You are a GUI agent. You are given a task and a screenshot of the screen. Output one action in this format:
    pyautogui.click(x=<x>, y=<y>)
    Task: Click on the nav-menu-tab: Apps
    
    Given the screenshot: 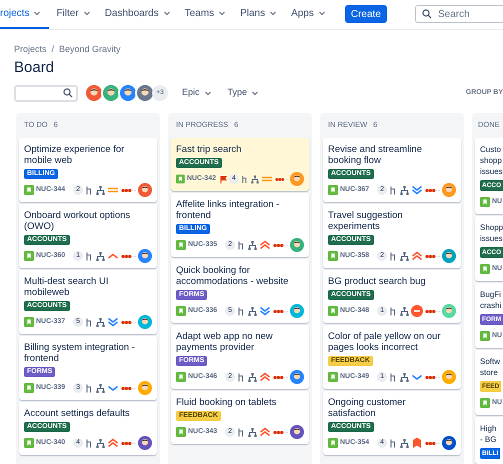 What is the action you would take?
    pyautogui.click(x=308, y=14)
    